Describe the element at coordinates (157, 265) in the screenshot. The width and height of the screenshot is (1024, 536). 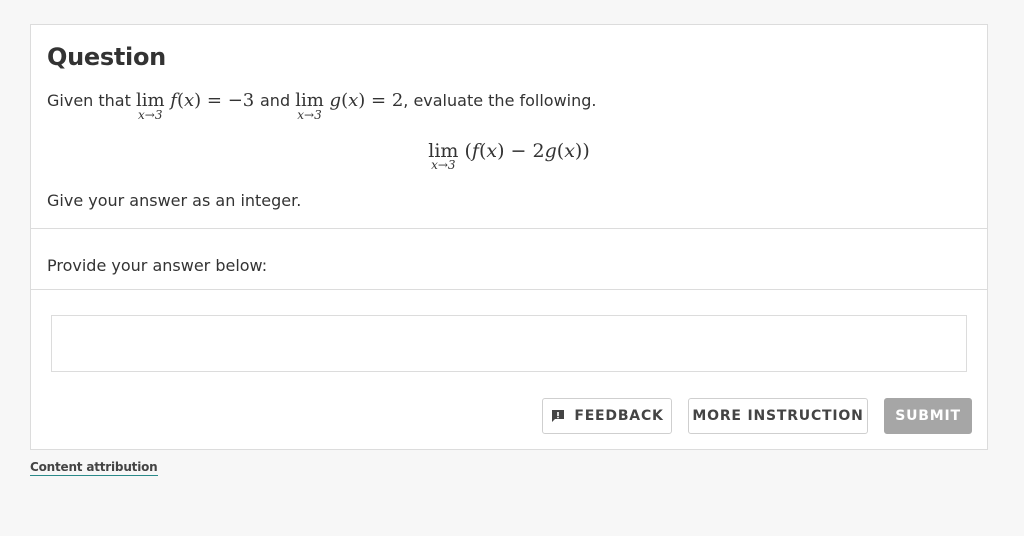
I see `answer-label: Provide your answer below:` at that location.